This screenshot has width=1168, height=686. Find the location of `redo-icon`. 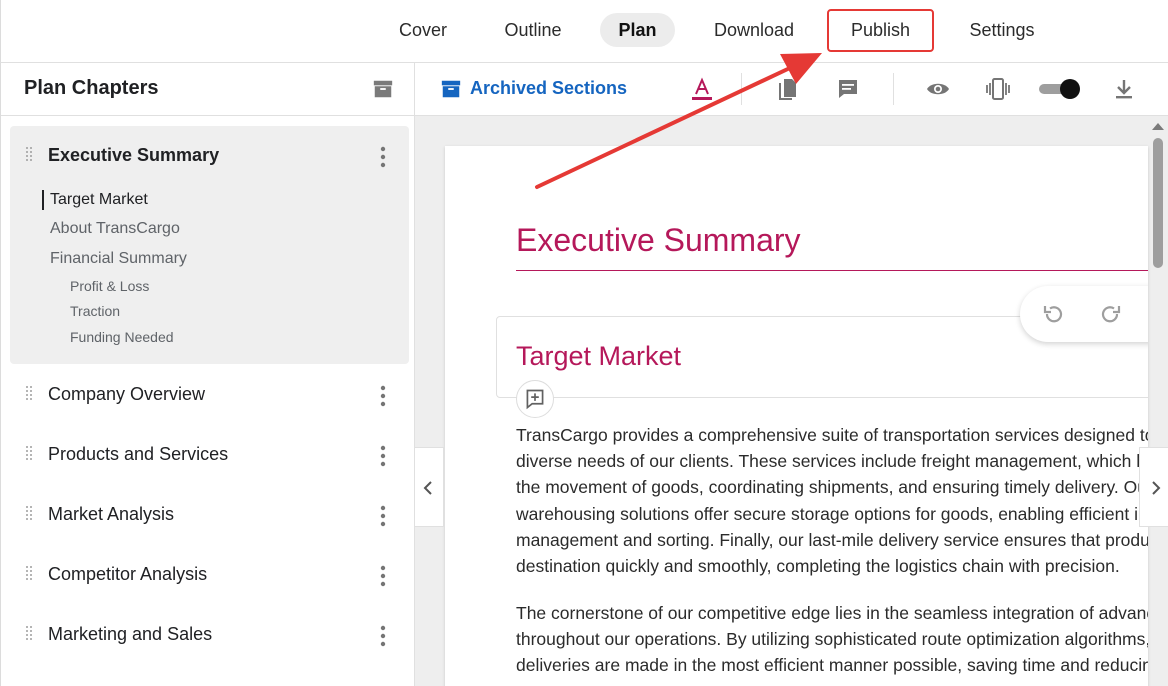

redo-icon is located at coordinates (1110, 314).